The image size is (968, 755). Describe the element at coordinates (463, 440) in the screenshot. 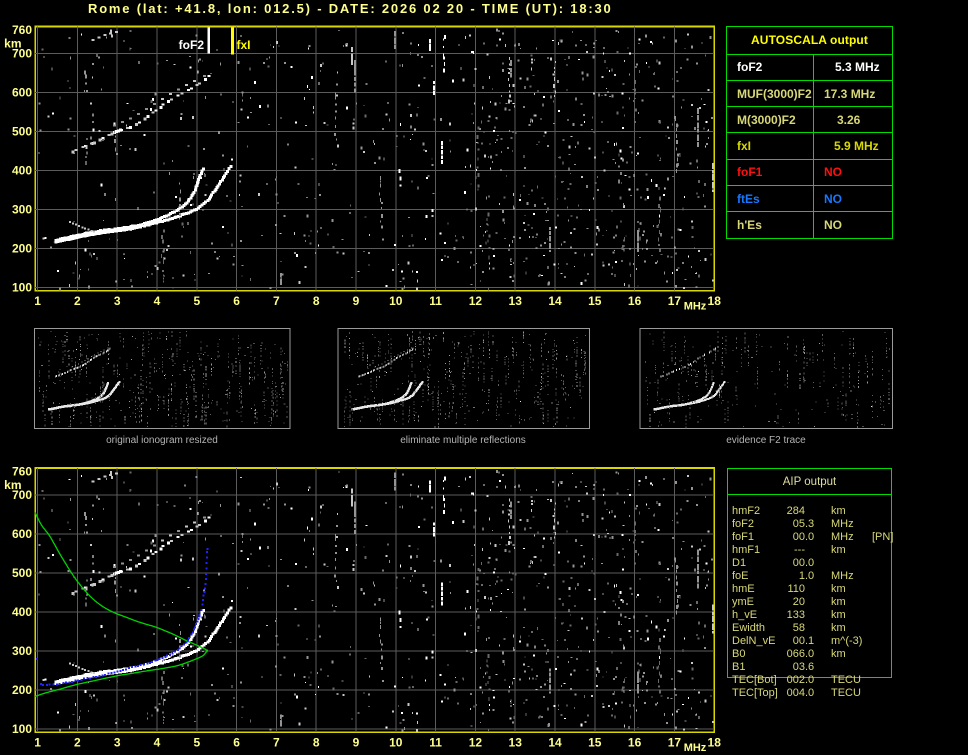

I see `svg-text: eliminate multiple reflections` at that location.